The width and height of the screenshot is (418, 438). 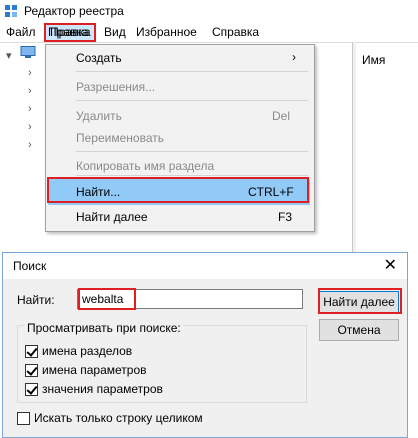 I want to click on dialog-title: Поиск, so click(x=30, y=266).